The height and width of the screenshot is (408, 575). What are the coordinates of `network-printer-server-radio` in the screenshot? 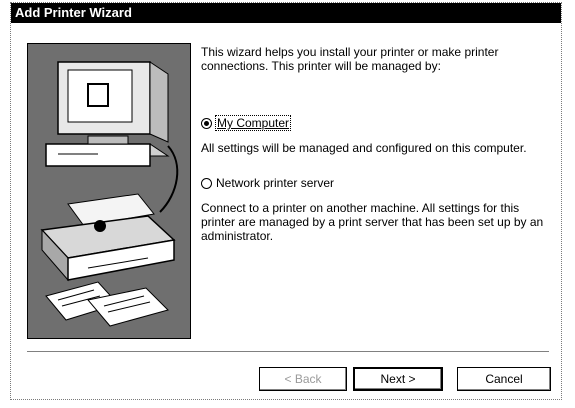 It's located at (206, 183).